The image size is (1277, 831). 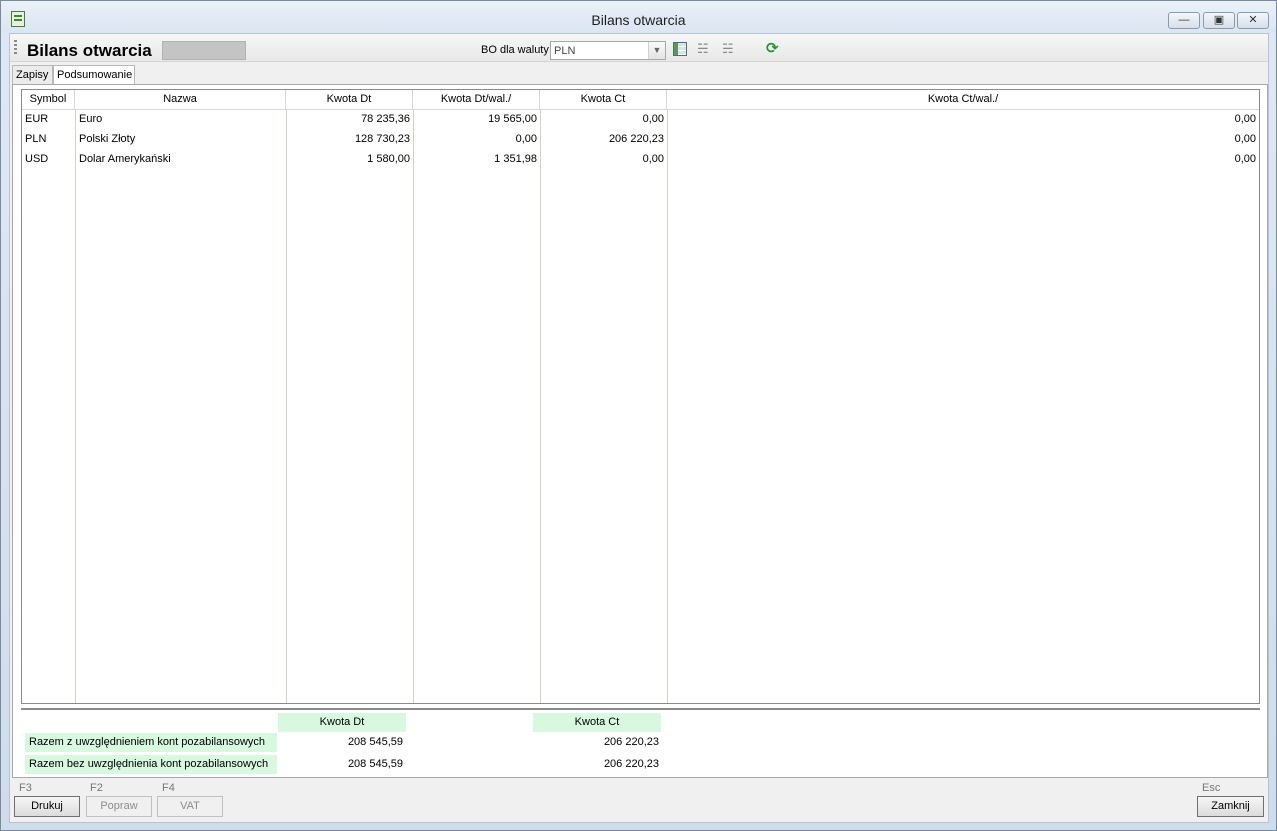 What do you see at coordinates (1230, 806) in the screenshot?
I see `close-window-button: Zamknij` at bounding box center [1230, 806].